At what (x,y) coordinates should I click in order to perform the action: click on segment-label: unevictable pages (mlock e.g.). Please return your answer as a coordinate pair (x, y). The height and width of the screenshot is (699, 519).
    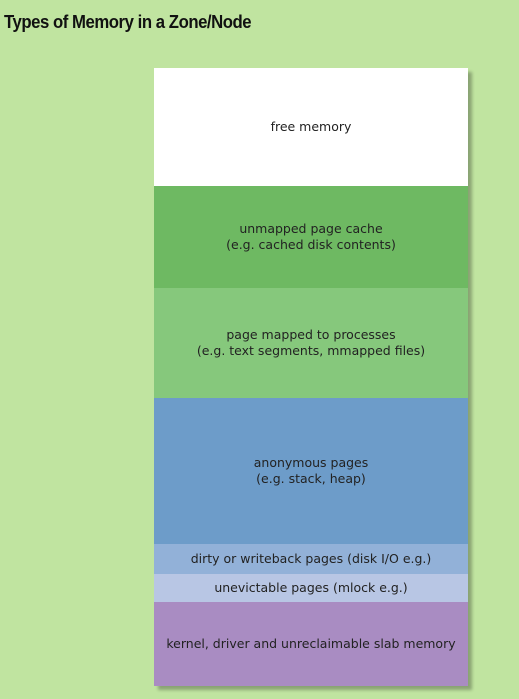
    Looking at the image, I should click on (311, 587).